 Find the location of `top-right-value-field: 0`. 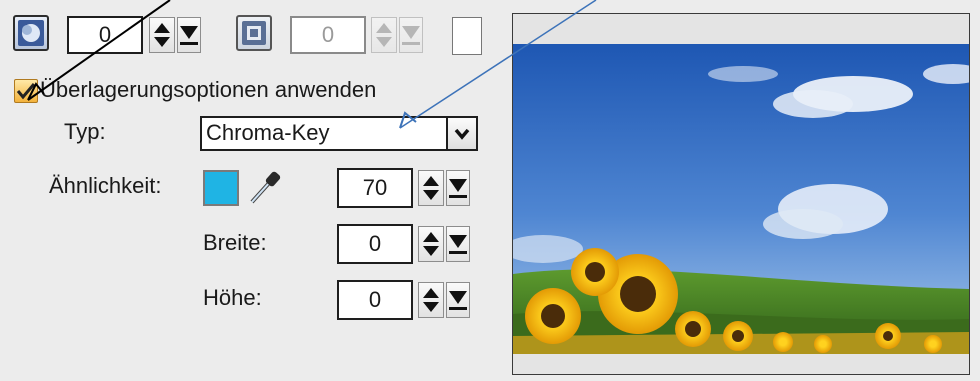

top-right-value-field: 0 is located at coordinates (328, 35).